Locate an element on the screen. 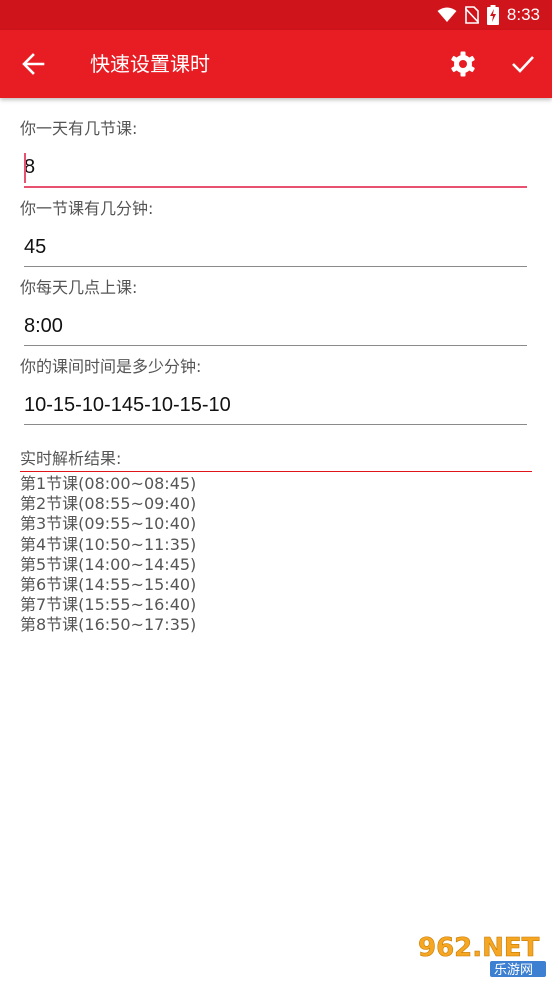  arrow-left-icon is located at coordinates (33, 64).